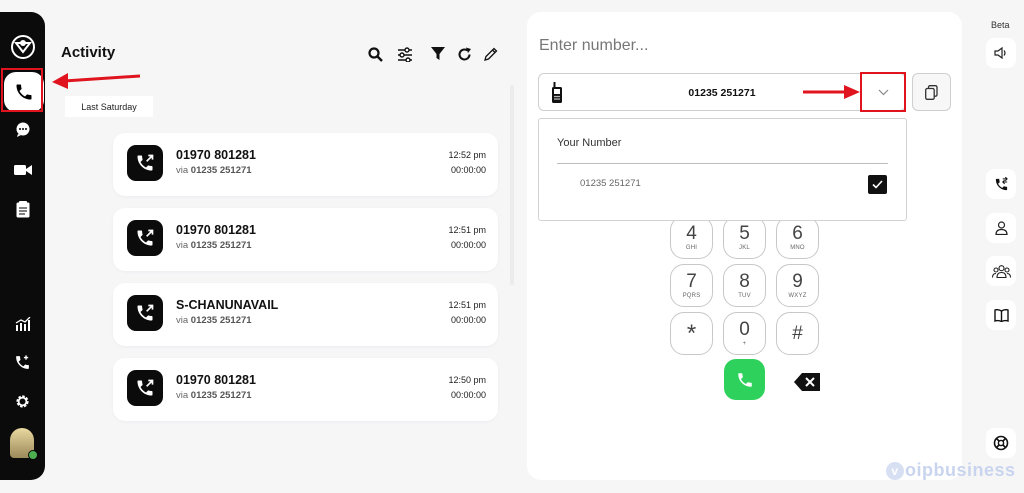  What do you see at coordinates (96, 81) in the screenshot?
I see `annotation-arrow-left` at bounding box center [96, 81].